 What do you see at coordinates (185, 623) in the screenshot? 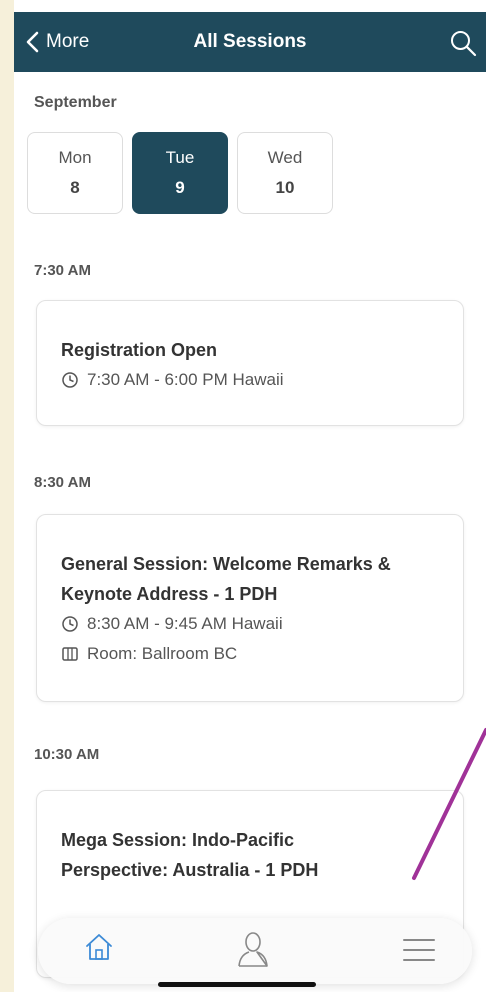
I see `session-time: 8:30 AM - 9:45 AM Hawaii` at bounding box center [185, 623].